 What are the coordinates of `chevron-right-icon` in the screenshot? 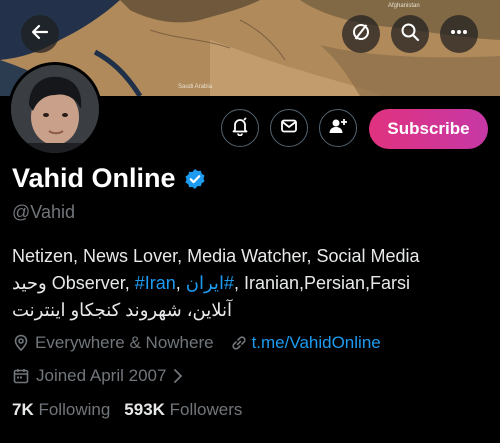 It's located at (178, 376).